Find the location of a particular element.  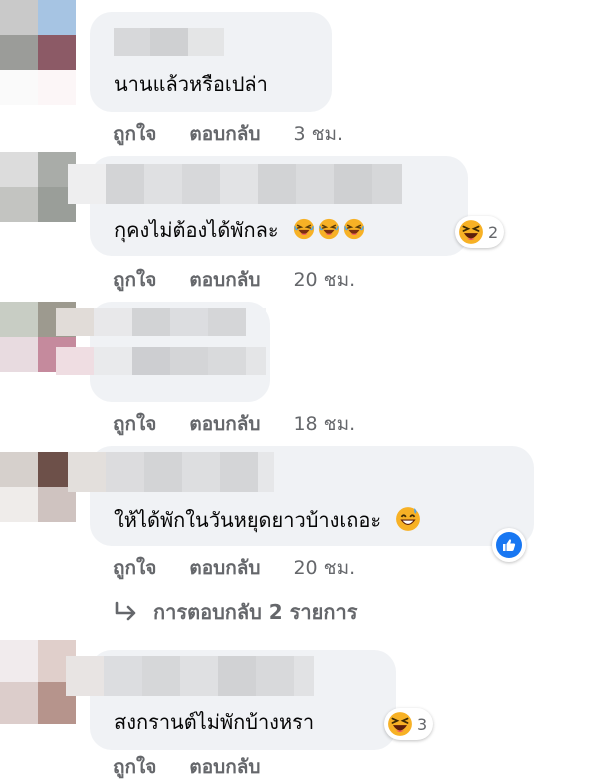

comment-text: ให้ได้พักในวันหยุดยาวบ้างเถอะ is located at coordinates (267, 520).